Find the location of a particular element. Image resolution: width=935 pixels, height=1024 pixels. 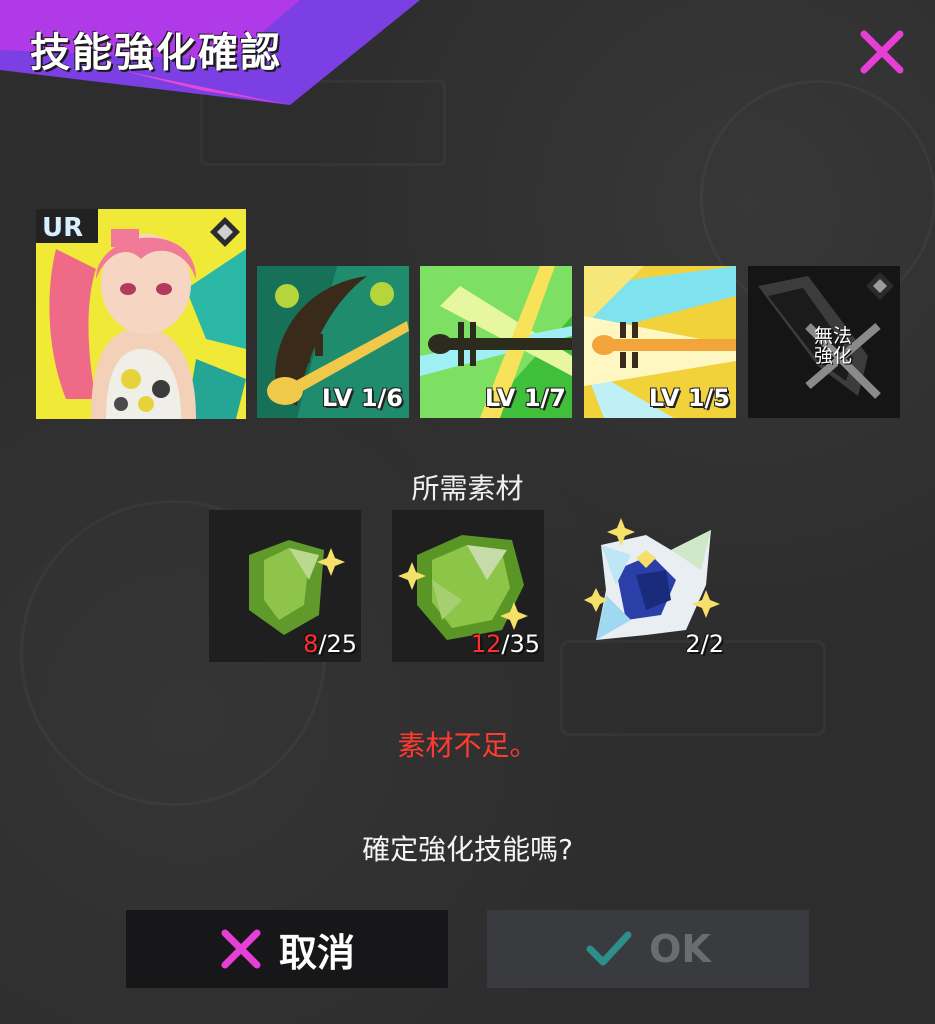

locked-status-label: 無法 強化 is located at coordinates (832, 346).